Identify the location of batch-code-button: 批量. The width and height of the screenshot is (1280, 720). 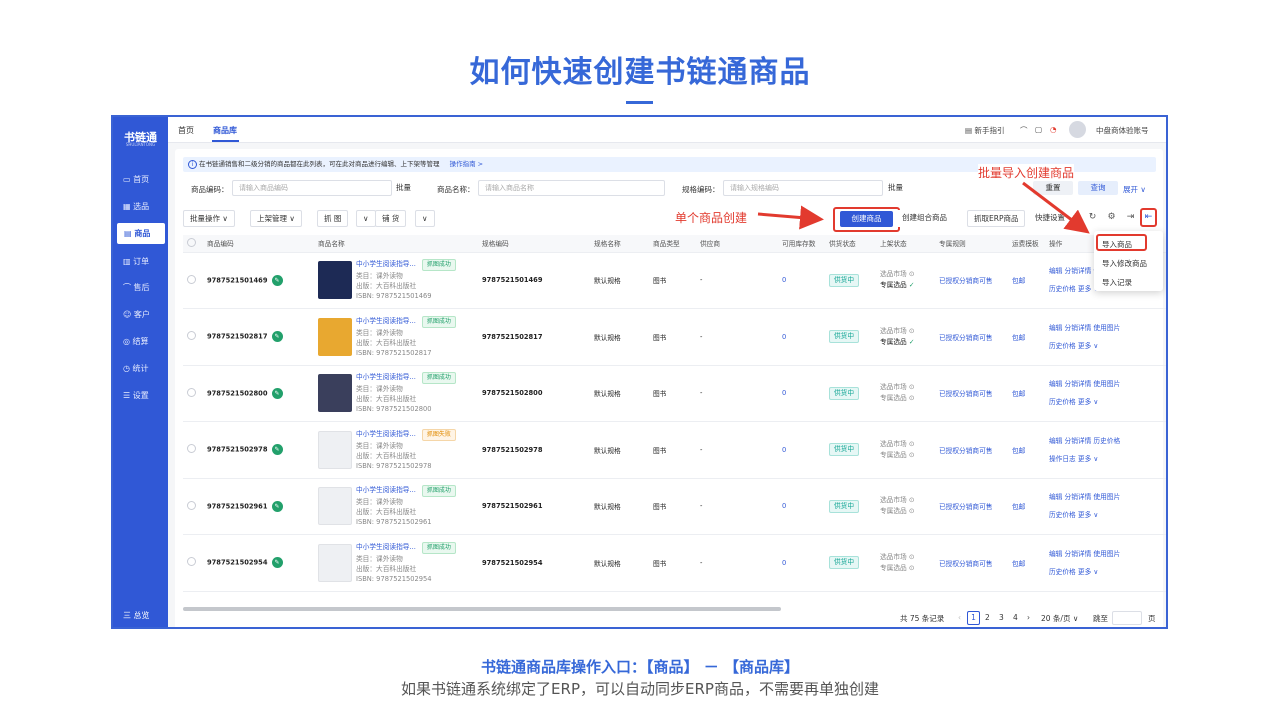
(403, 188).